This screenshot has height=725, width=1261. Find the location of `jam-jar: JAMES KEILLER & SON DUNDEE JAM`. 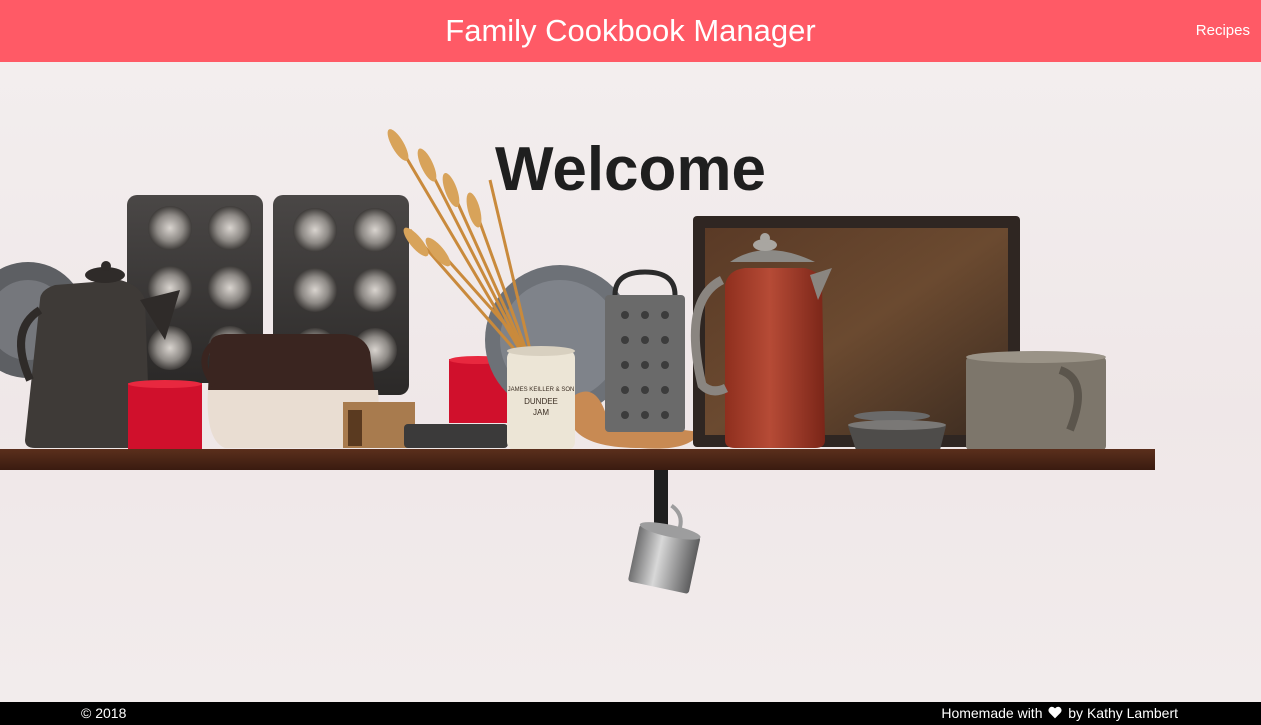

jam-jar: JAMES KEILLER & SON DUNDEE JAM is located at coordinates (541, 398).